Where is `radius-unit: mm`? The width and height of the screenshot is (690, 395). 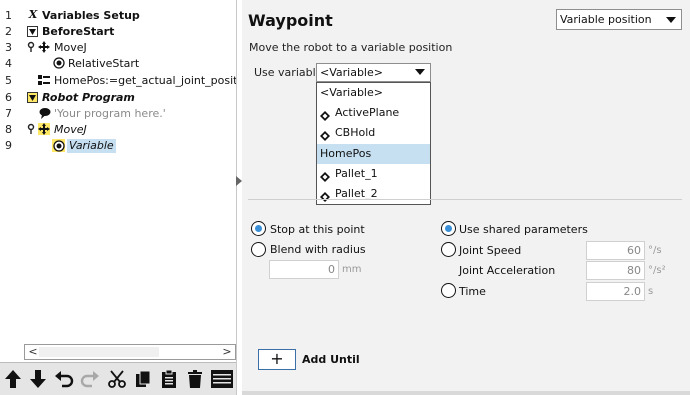 radius-unit: mm is located at coordinates (352, 269).